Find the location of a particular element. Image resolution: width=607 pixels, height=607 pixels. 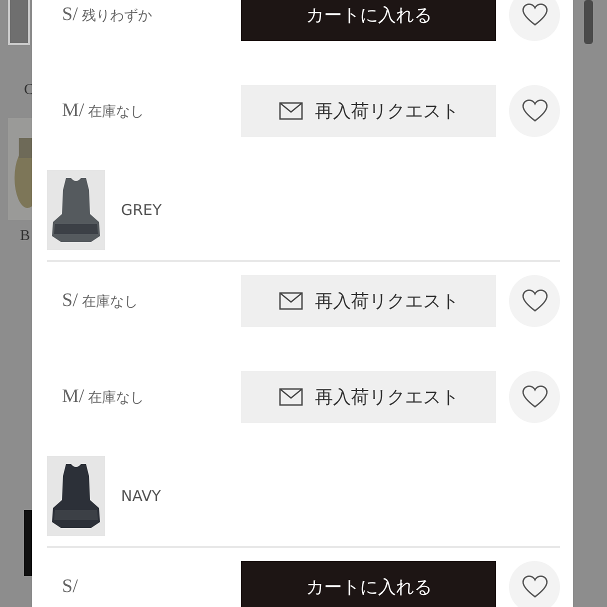

product-label: B is located at coordinates (25, 236).